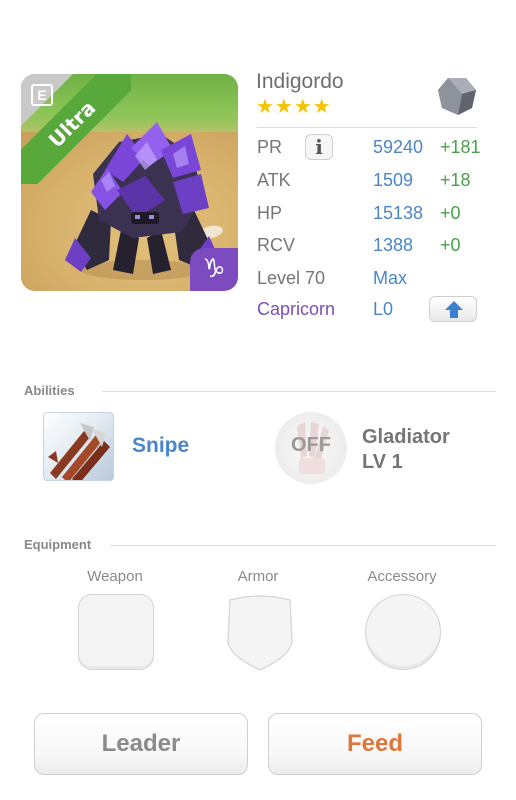 The image size is (516, 800). What do you see at coordinates (299, 391) in the screenshot?
I see `abilities-divider` at bounding box center [299, 391].